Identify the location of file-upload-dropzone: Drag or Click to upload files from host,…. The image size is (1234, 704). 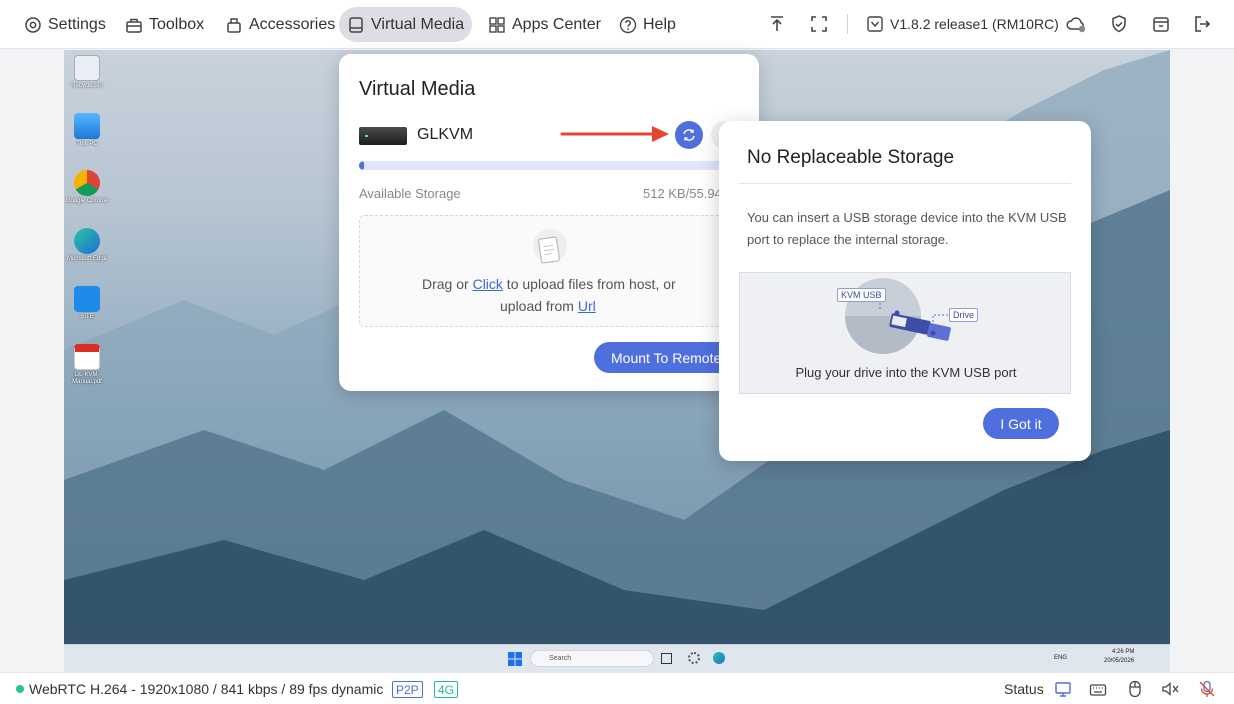
(559, 271).